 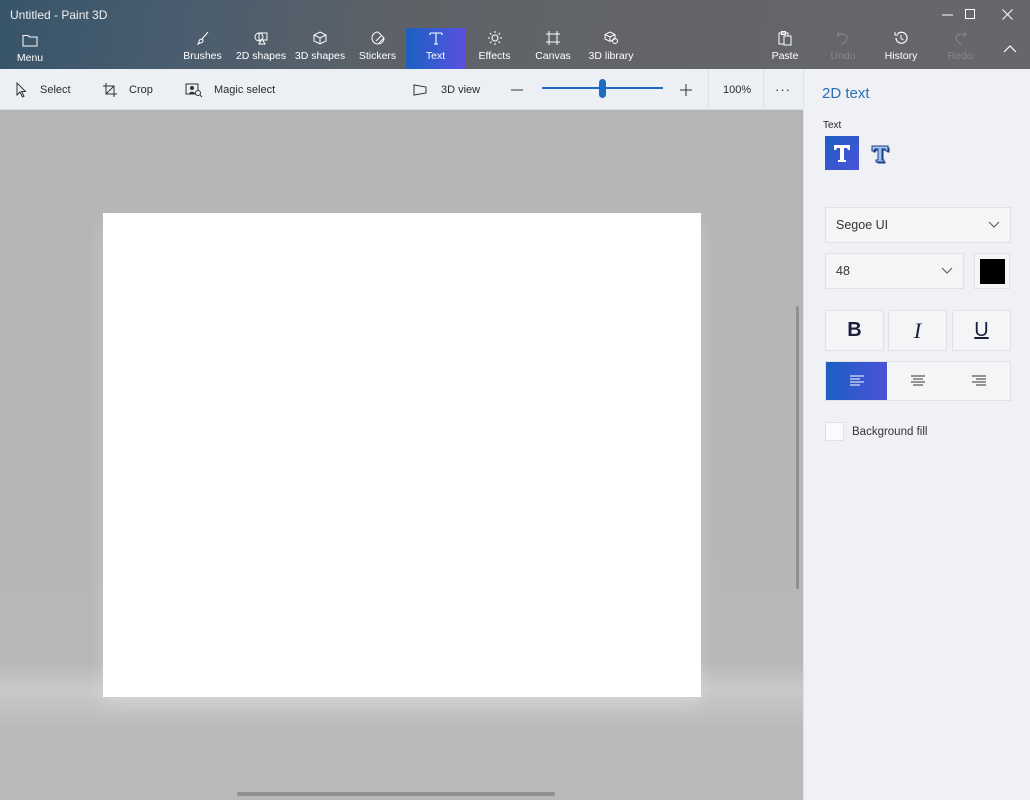 I want to click on align-left-icon, so click(x=856, y=380).